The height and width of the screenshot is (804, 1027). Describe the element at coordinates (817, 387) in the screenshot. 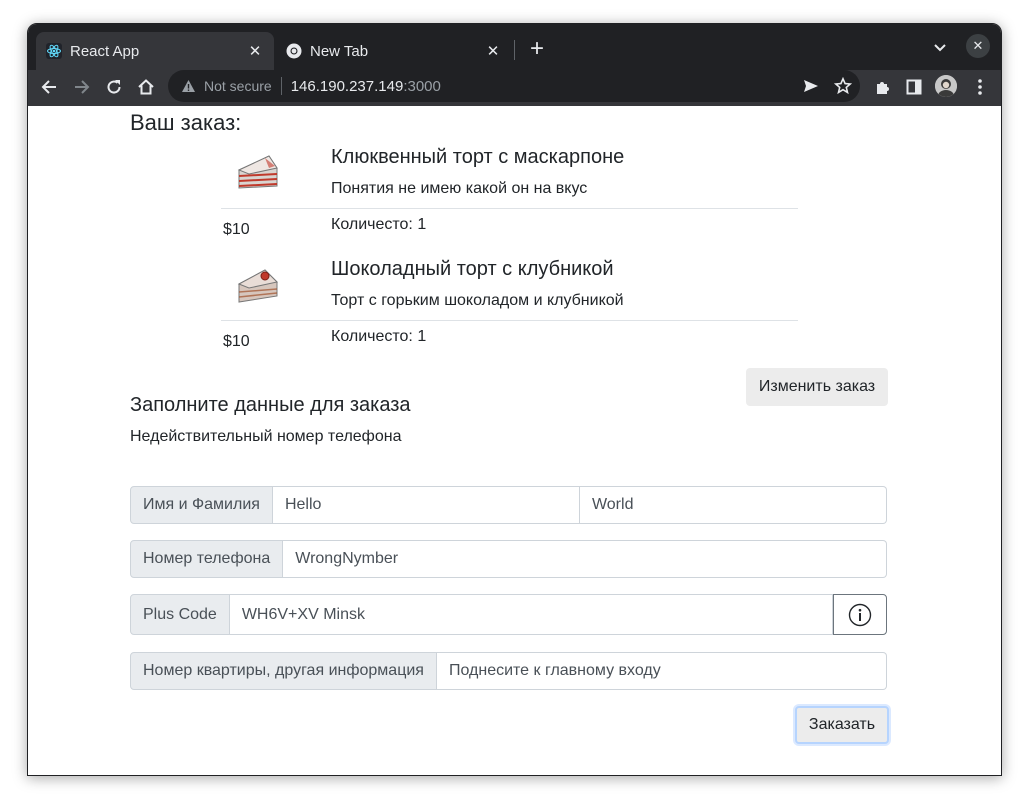

I see `change-order-button: Изменить заказ` at that location.